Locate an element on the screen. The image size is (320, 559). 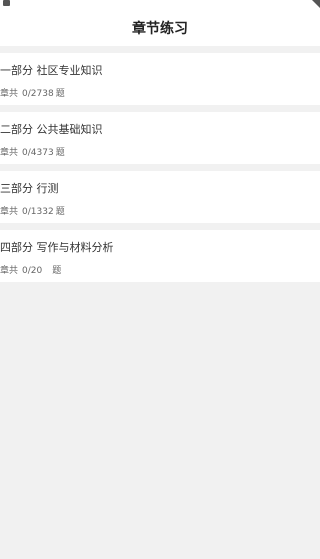
chapter-meta: 章共 0/1332 题 is located at coordinates (32, 210).